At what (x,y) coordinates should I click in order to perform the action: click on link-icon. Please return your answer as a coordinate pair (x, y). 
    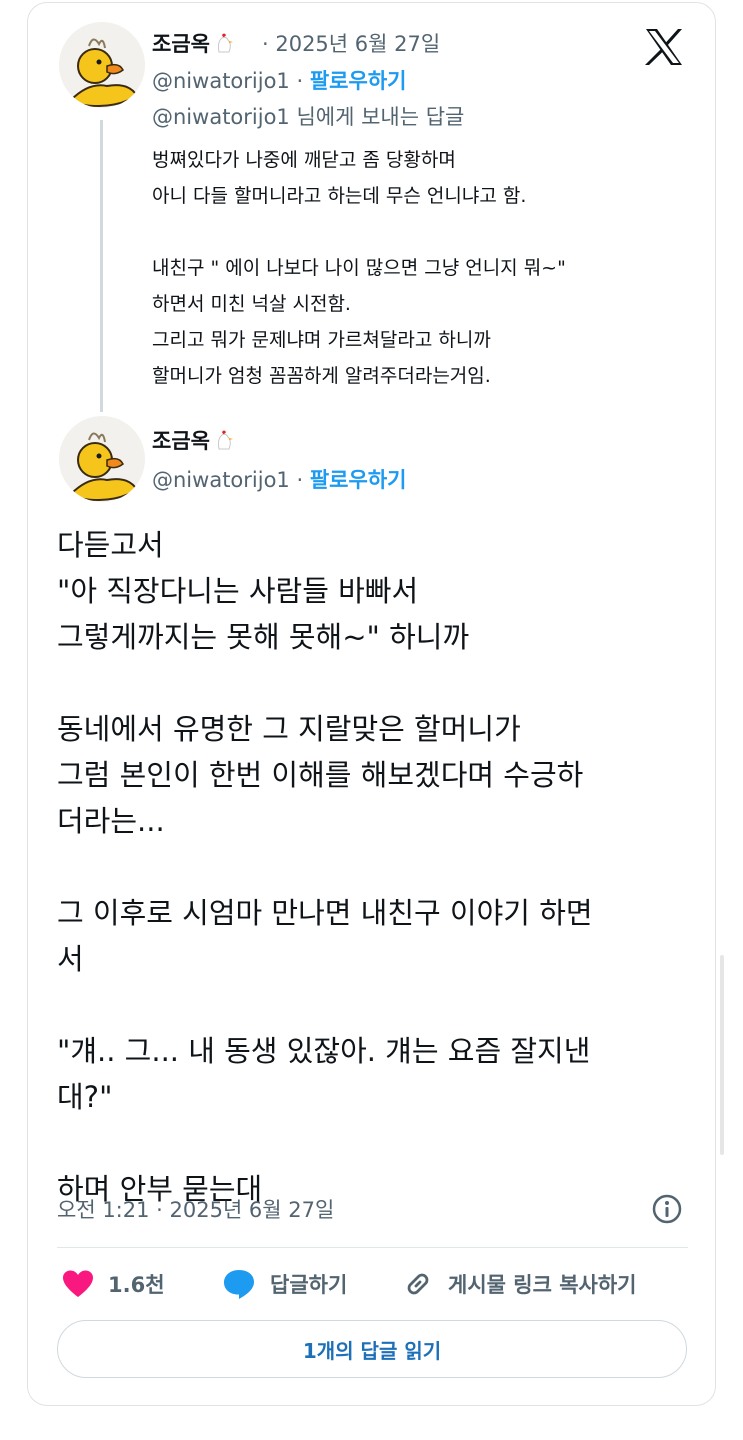
    Looking at the image, I should click on (418, 1284).